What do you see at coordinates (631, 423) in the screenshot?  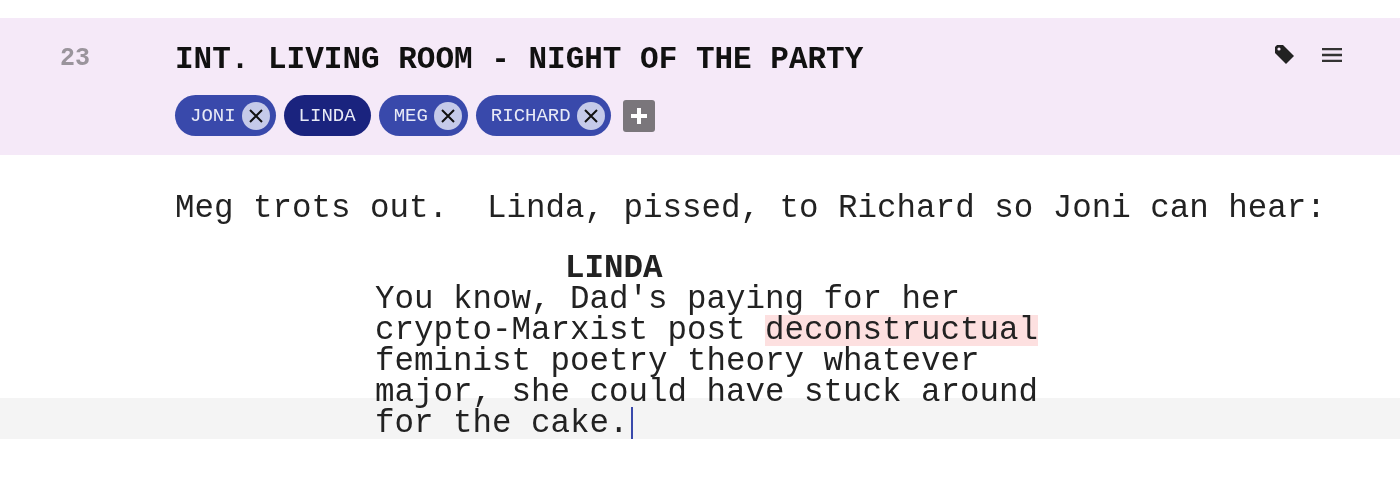 I see `text-cursor` at bounding box center [631, 423].